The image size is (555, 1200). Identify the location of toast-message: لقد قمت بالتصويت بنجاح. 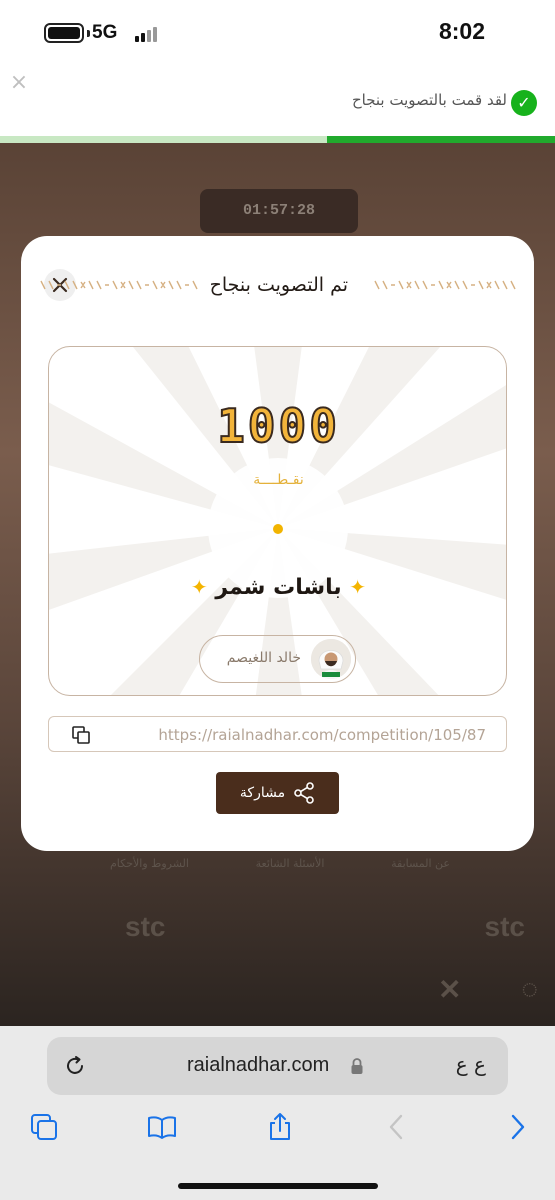
(429, 100).